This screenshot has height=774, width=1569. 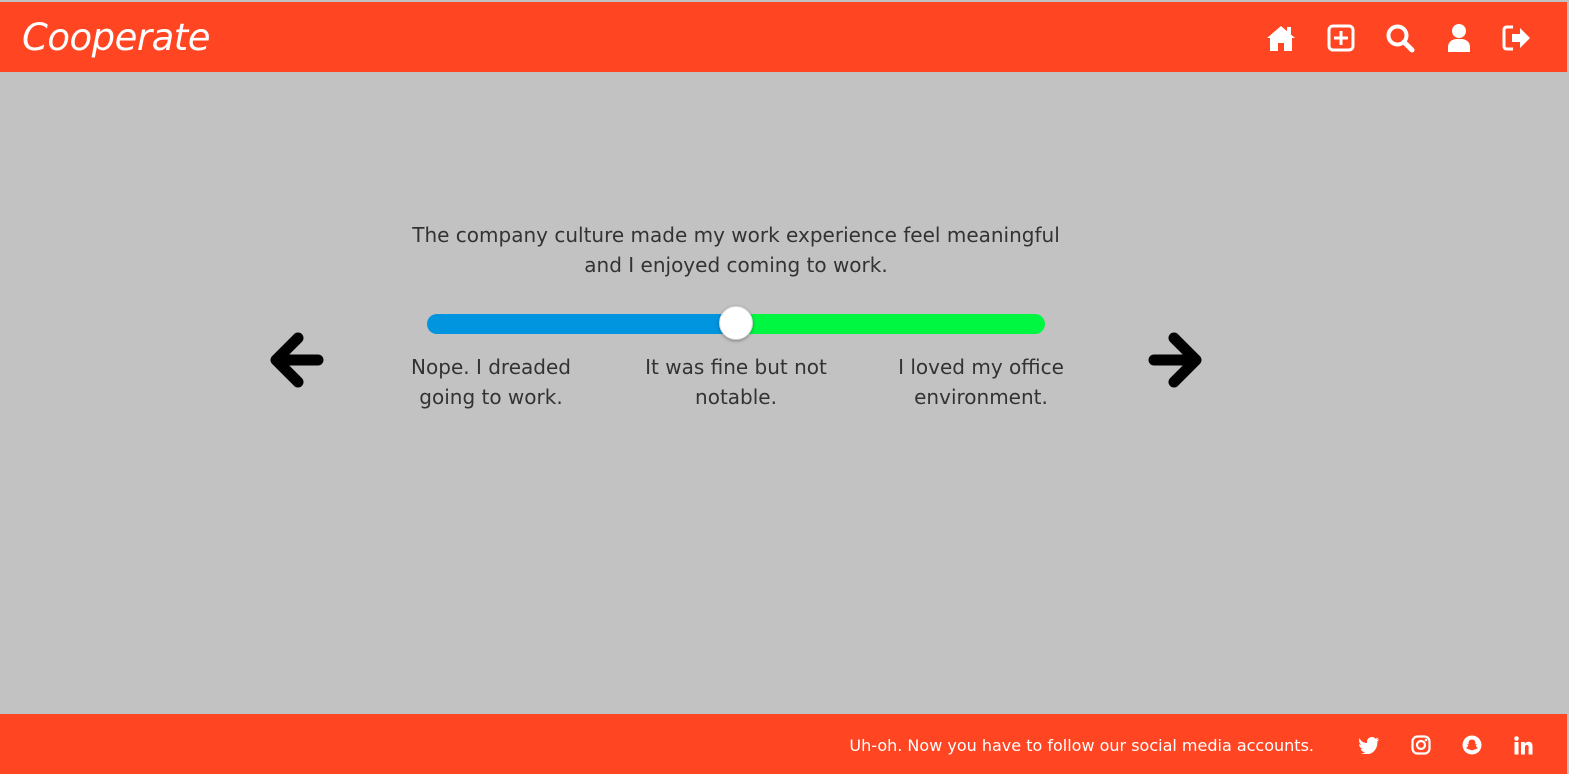 I want to click on top-navbar: Cooperate, so click(x=783, y=37).